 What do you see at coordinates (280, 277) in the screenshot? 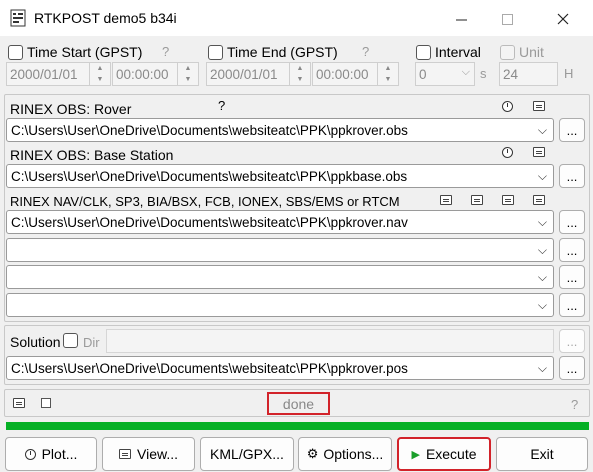
I see `nav-file-3-combo: ⌵` at bounding box center [280, 277].